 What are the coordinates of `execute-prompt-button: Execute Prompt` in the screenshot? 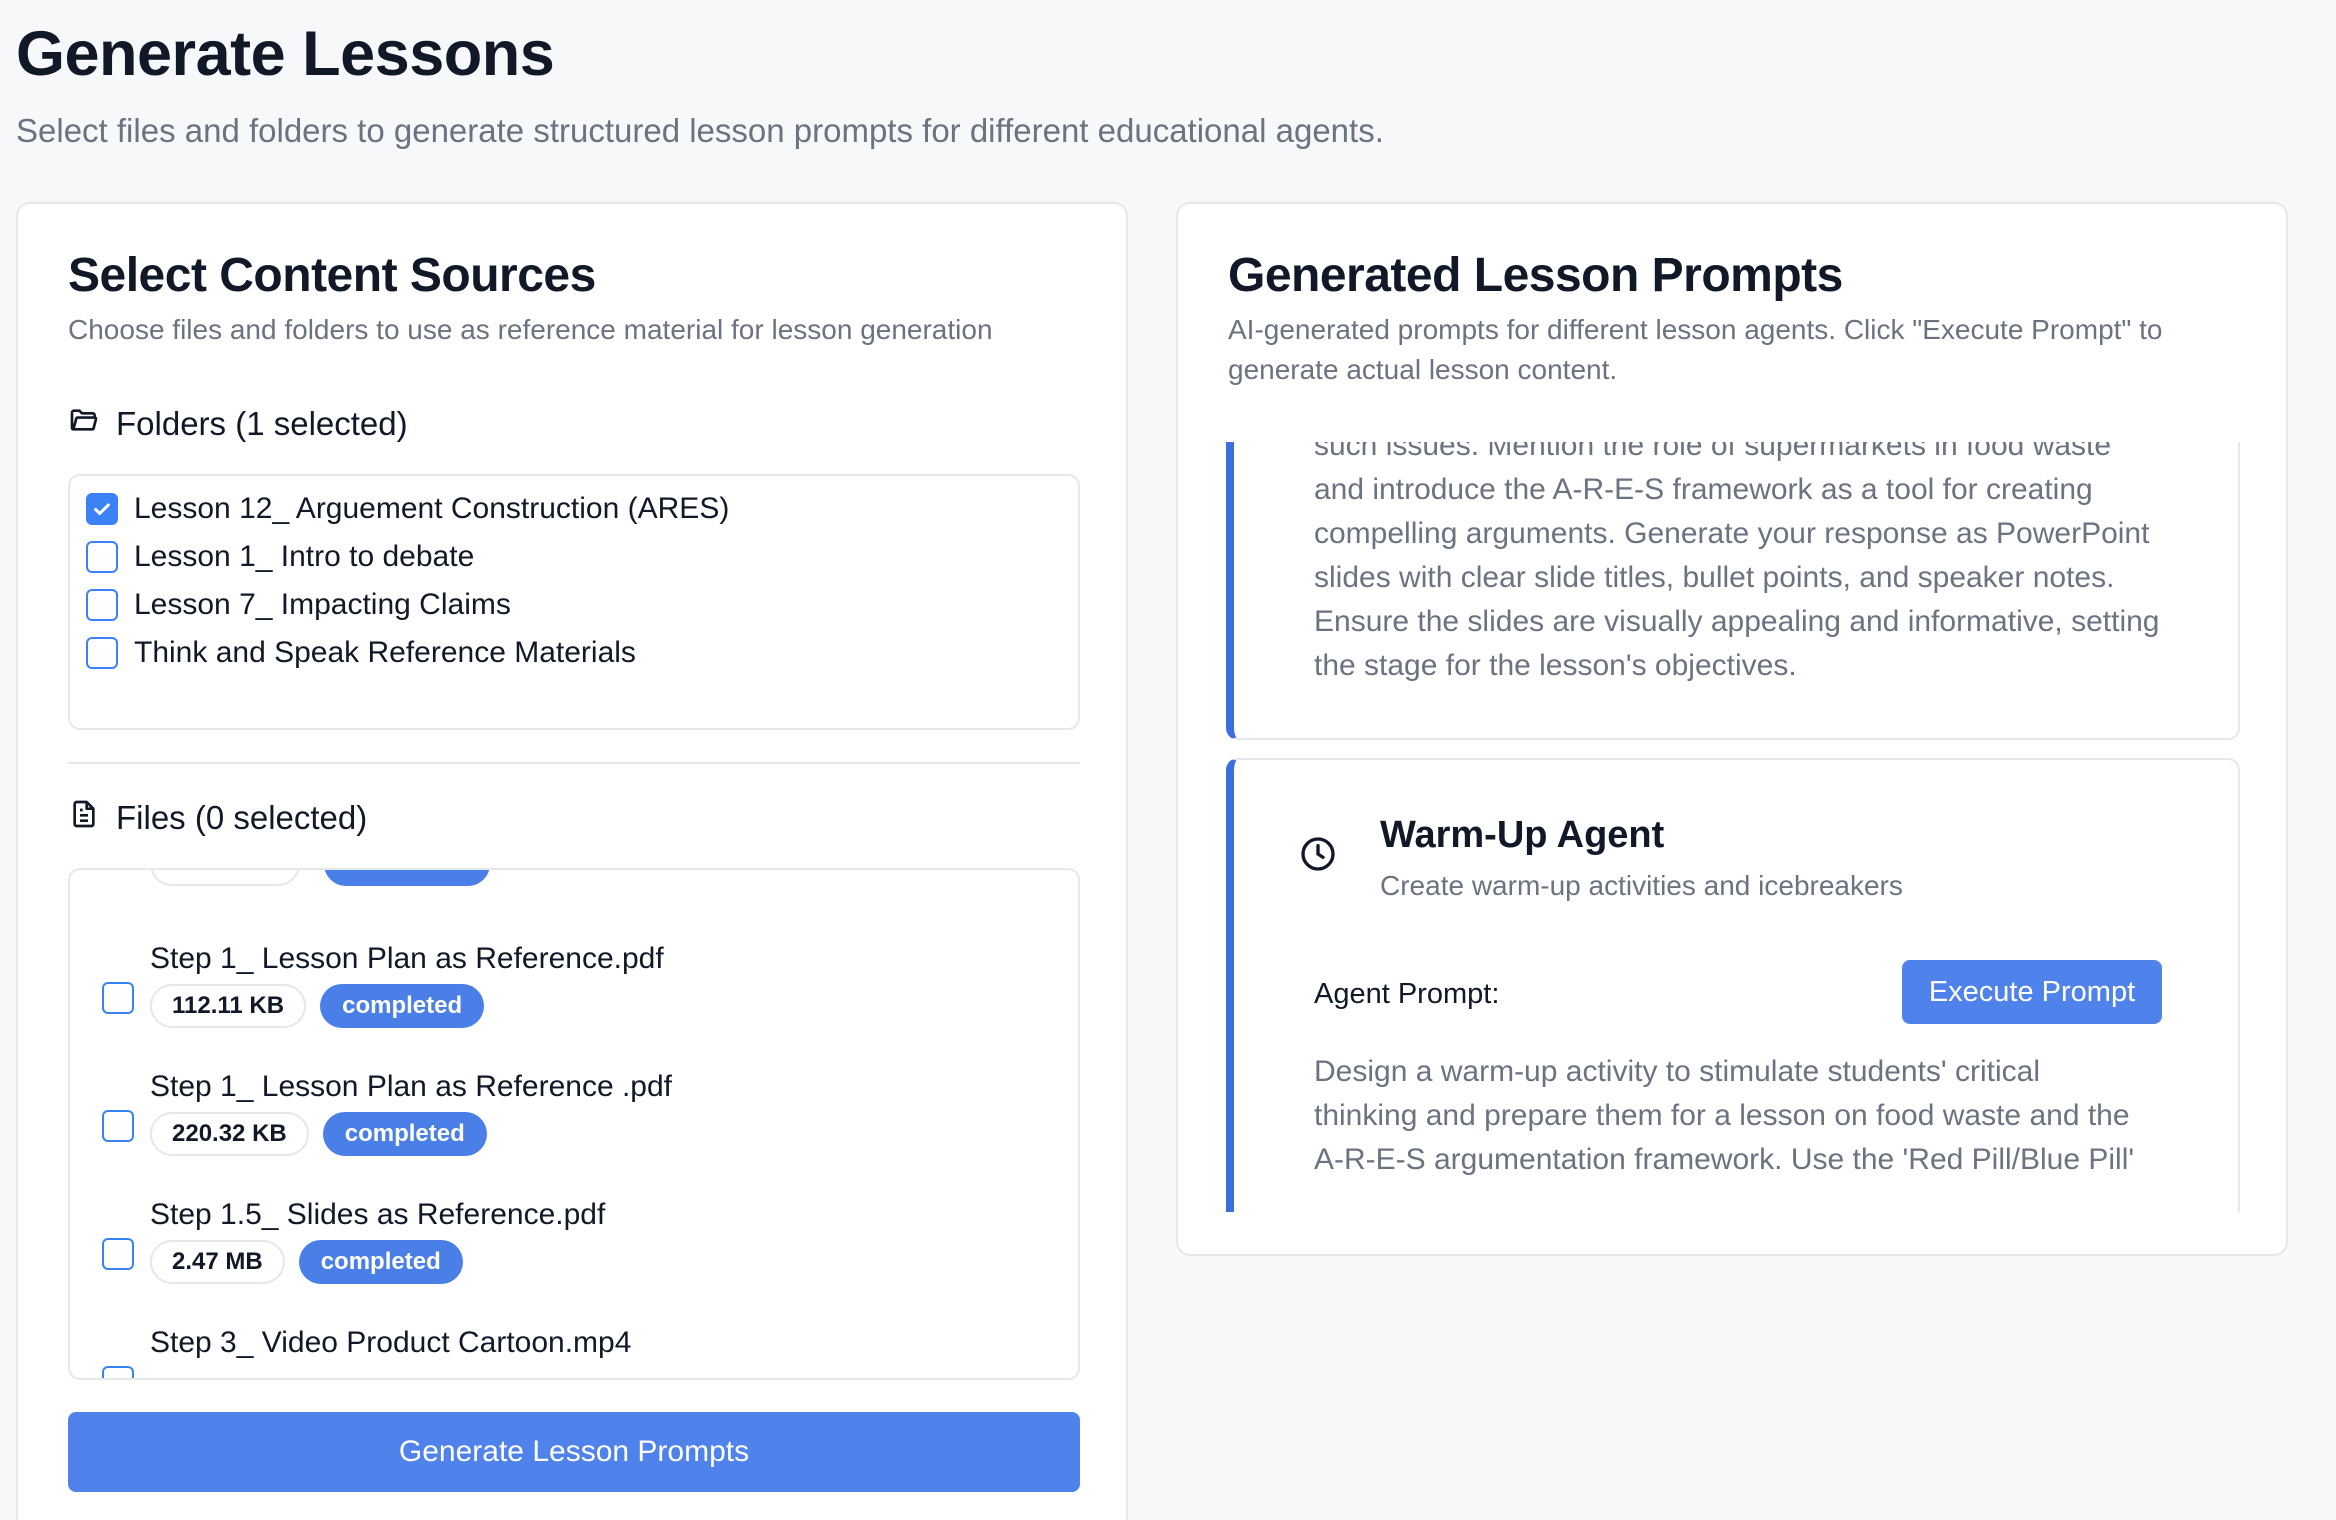 It's located at (2032, 992).